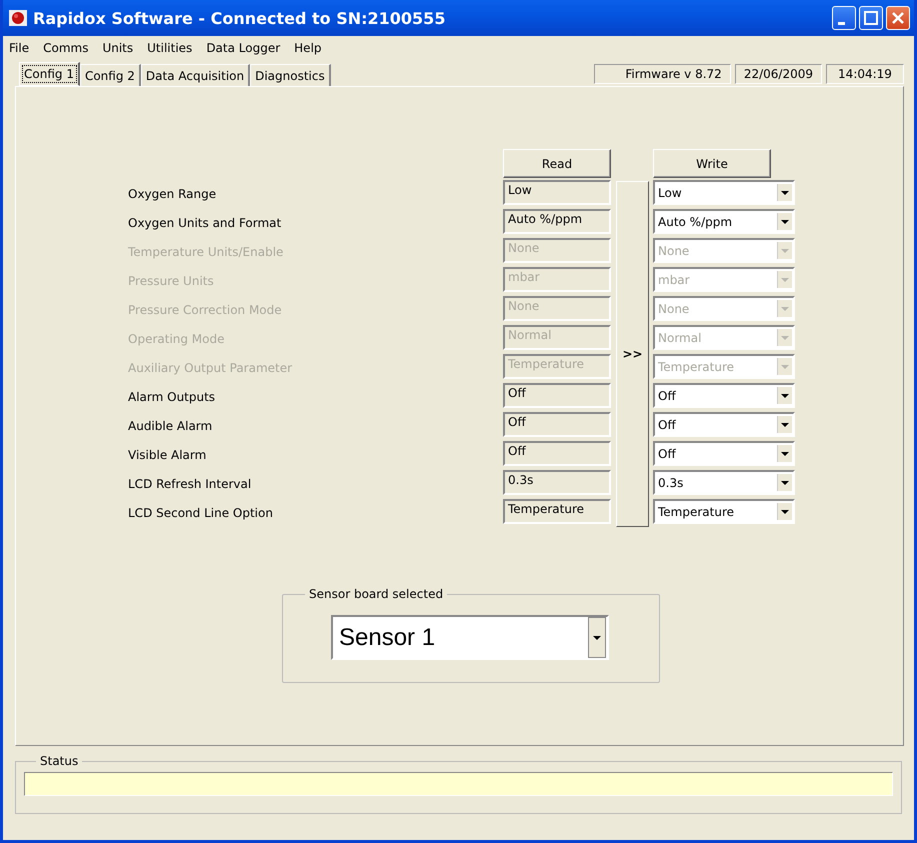  I want to click on setting-label: Temperature Units/Enable, so click(206, 252).